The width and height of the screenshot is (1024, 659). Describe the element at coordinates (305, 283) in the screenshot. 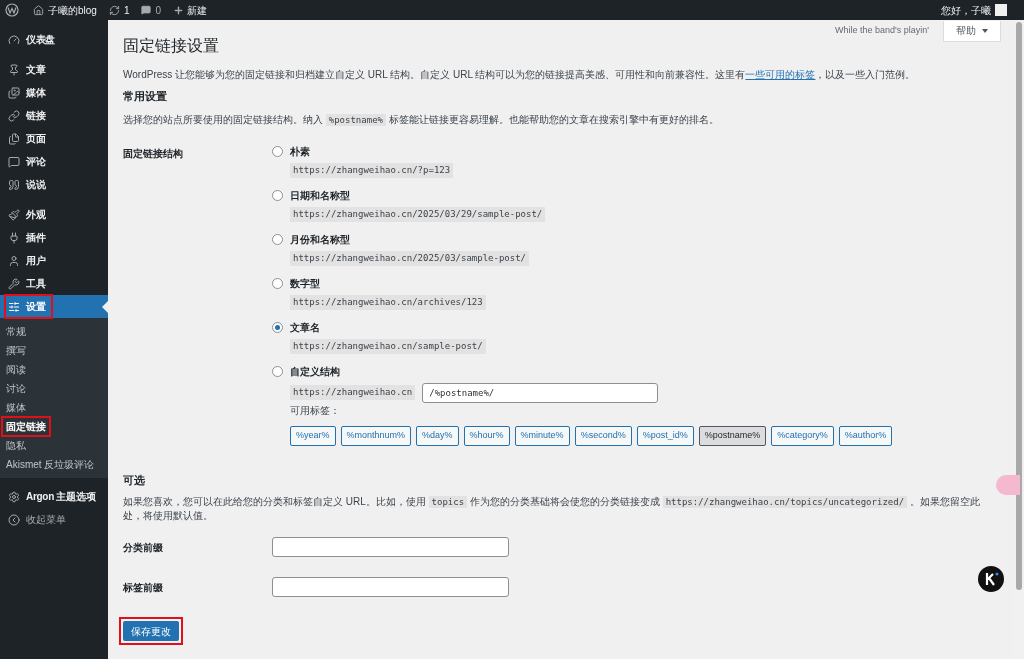

I see `option-label: 数字型` at that location.